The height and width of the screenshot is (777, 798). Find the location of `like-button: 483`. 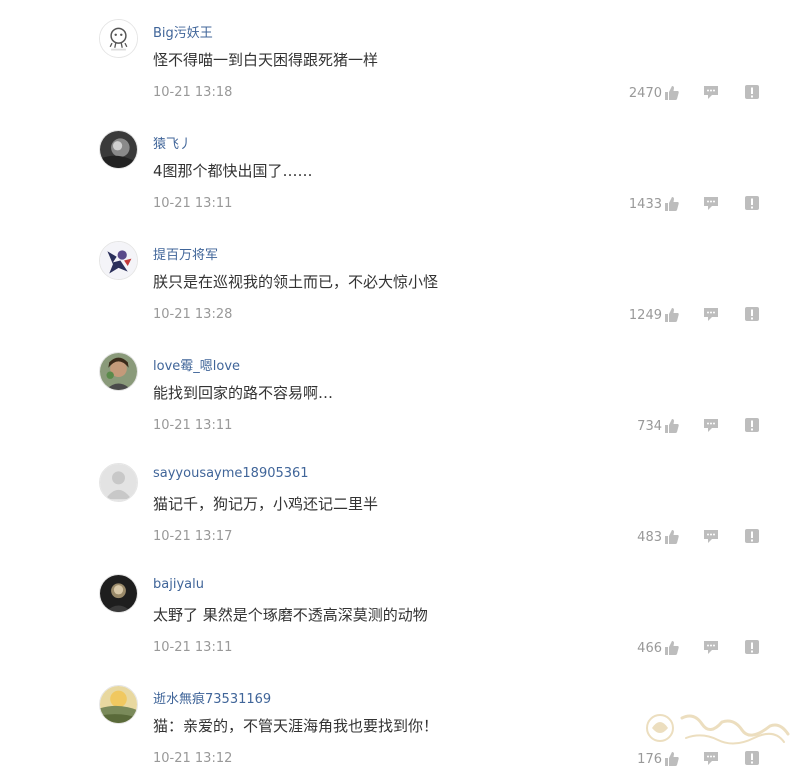

like-button: 483 is located at coordinates (658, 537).